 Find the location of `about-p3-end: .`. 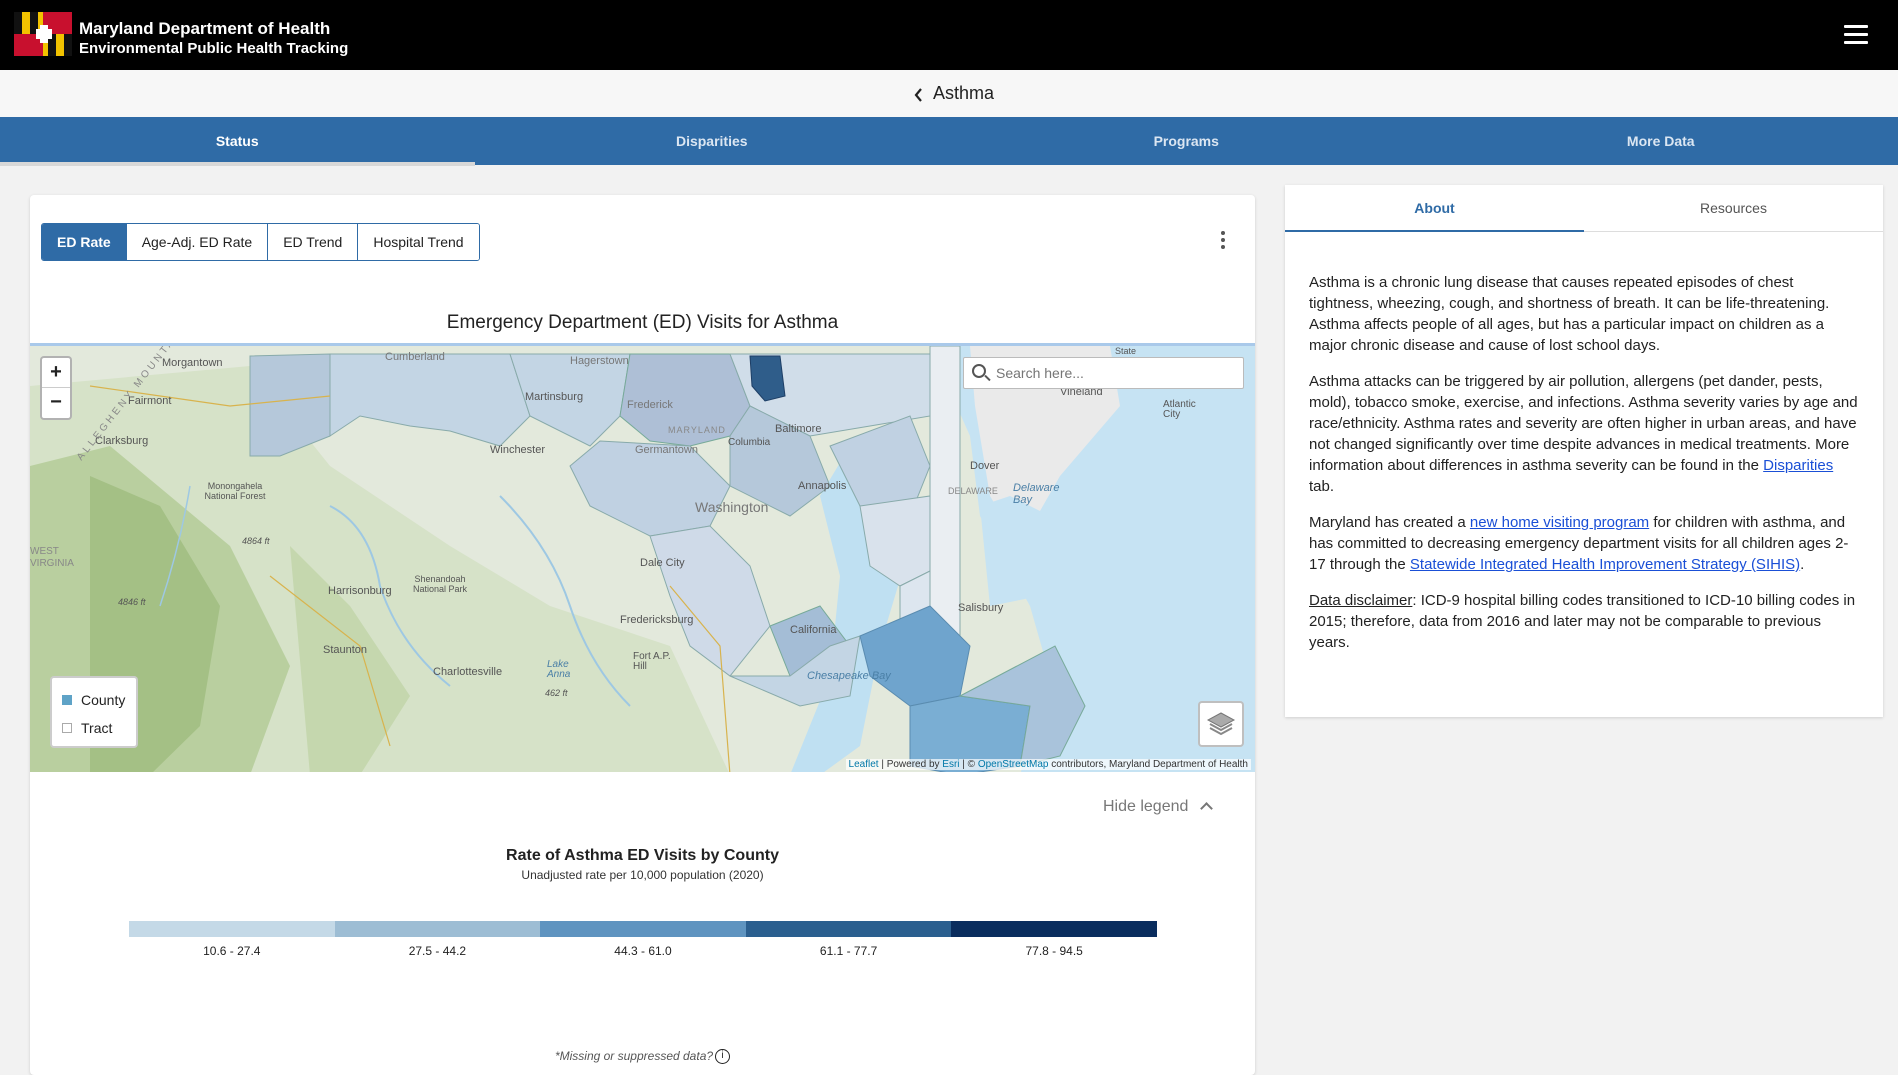

about-p3-end: . is located at coordinates (1802, 564).